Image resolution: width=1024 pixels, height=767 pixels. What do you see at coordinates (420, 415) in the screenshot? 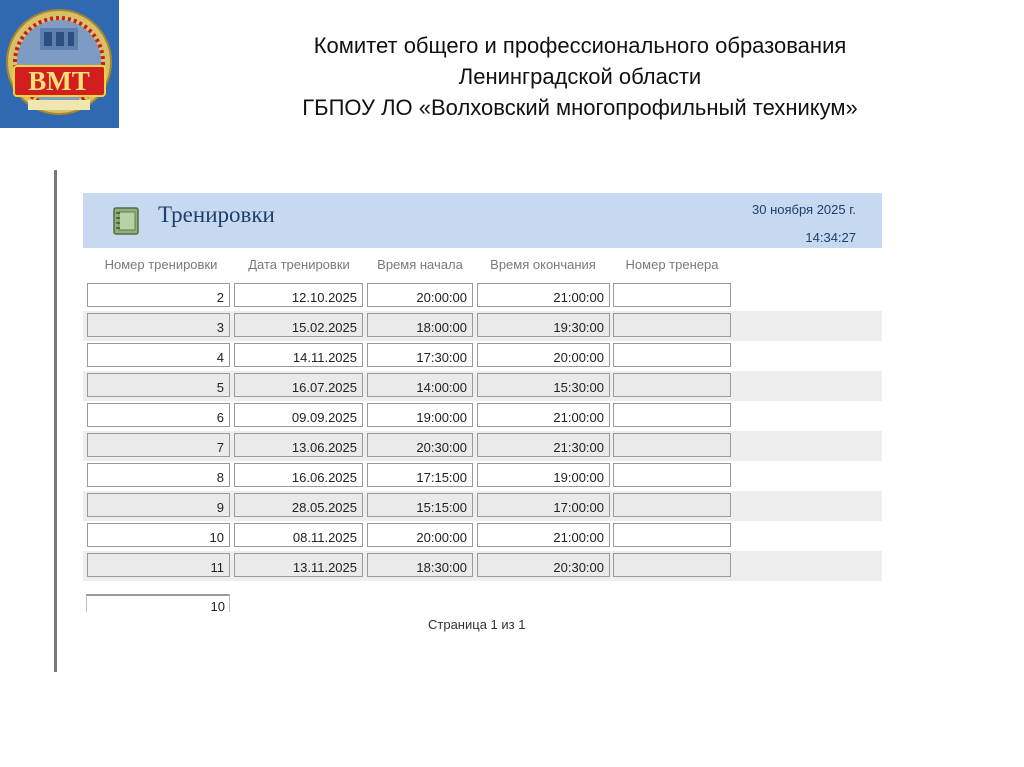
I see `cell-start-time: 19:00:00` at bounding box center [420, 415].